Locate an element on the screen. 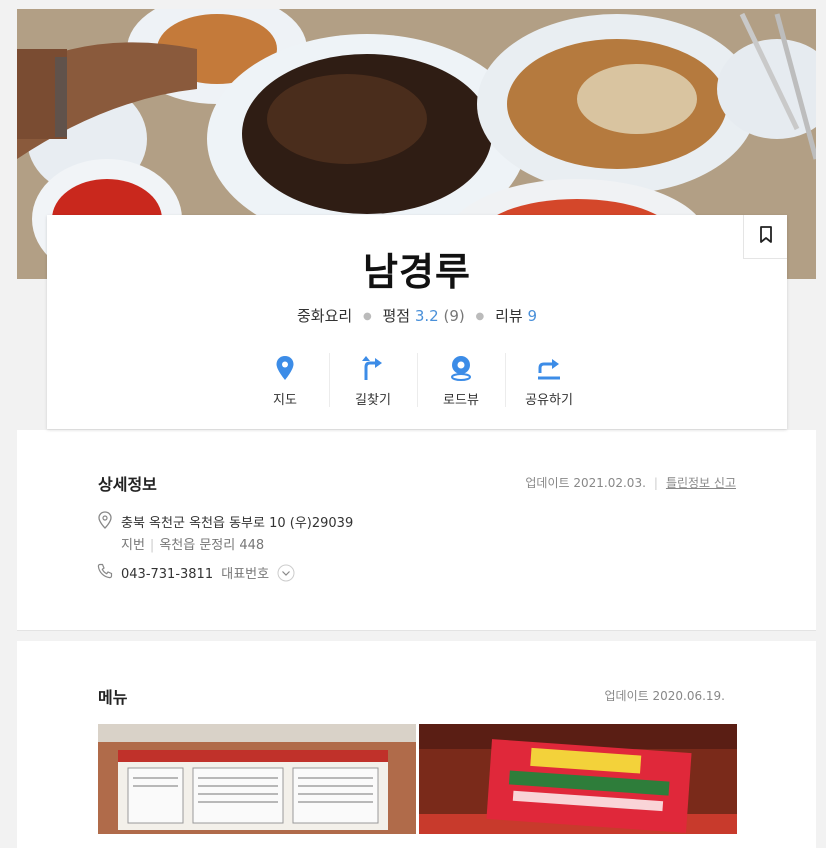 The image size is (826, 848). map-pin-icon is located at coordinates (285, 368).